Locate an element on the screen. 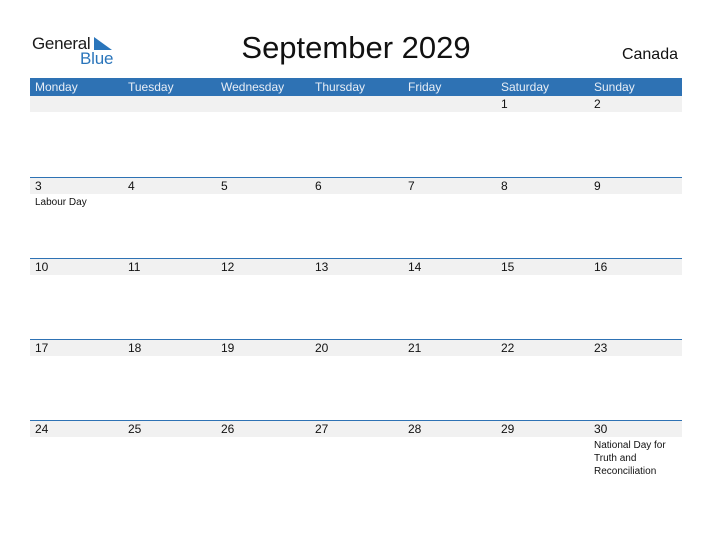 The height and width of the screenshot is (550, 712). weekday-friday: Friday is located at coordinates (425, 87).